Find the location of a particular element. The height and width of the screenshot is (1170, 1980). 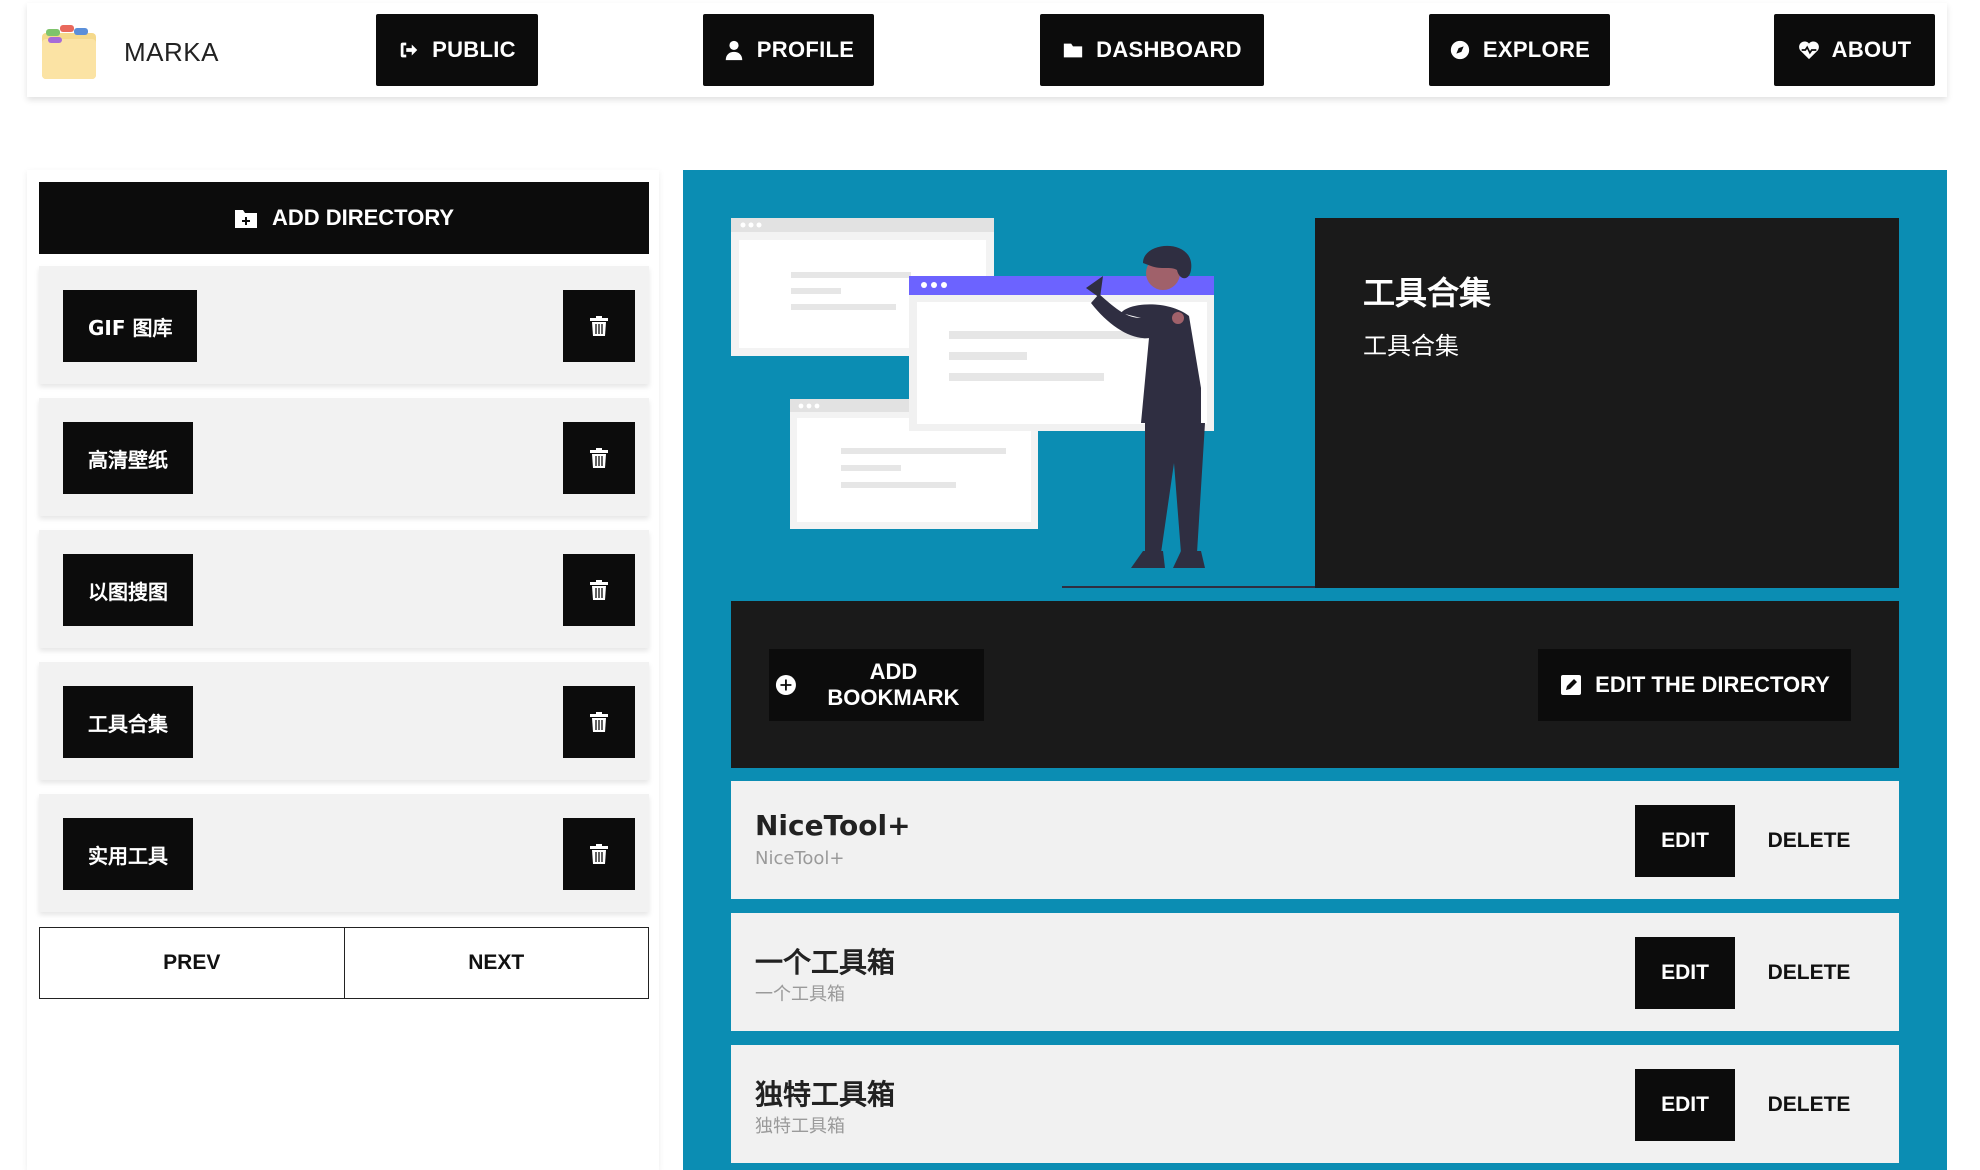

user-icon is located at coordinates (734, 50).